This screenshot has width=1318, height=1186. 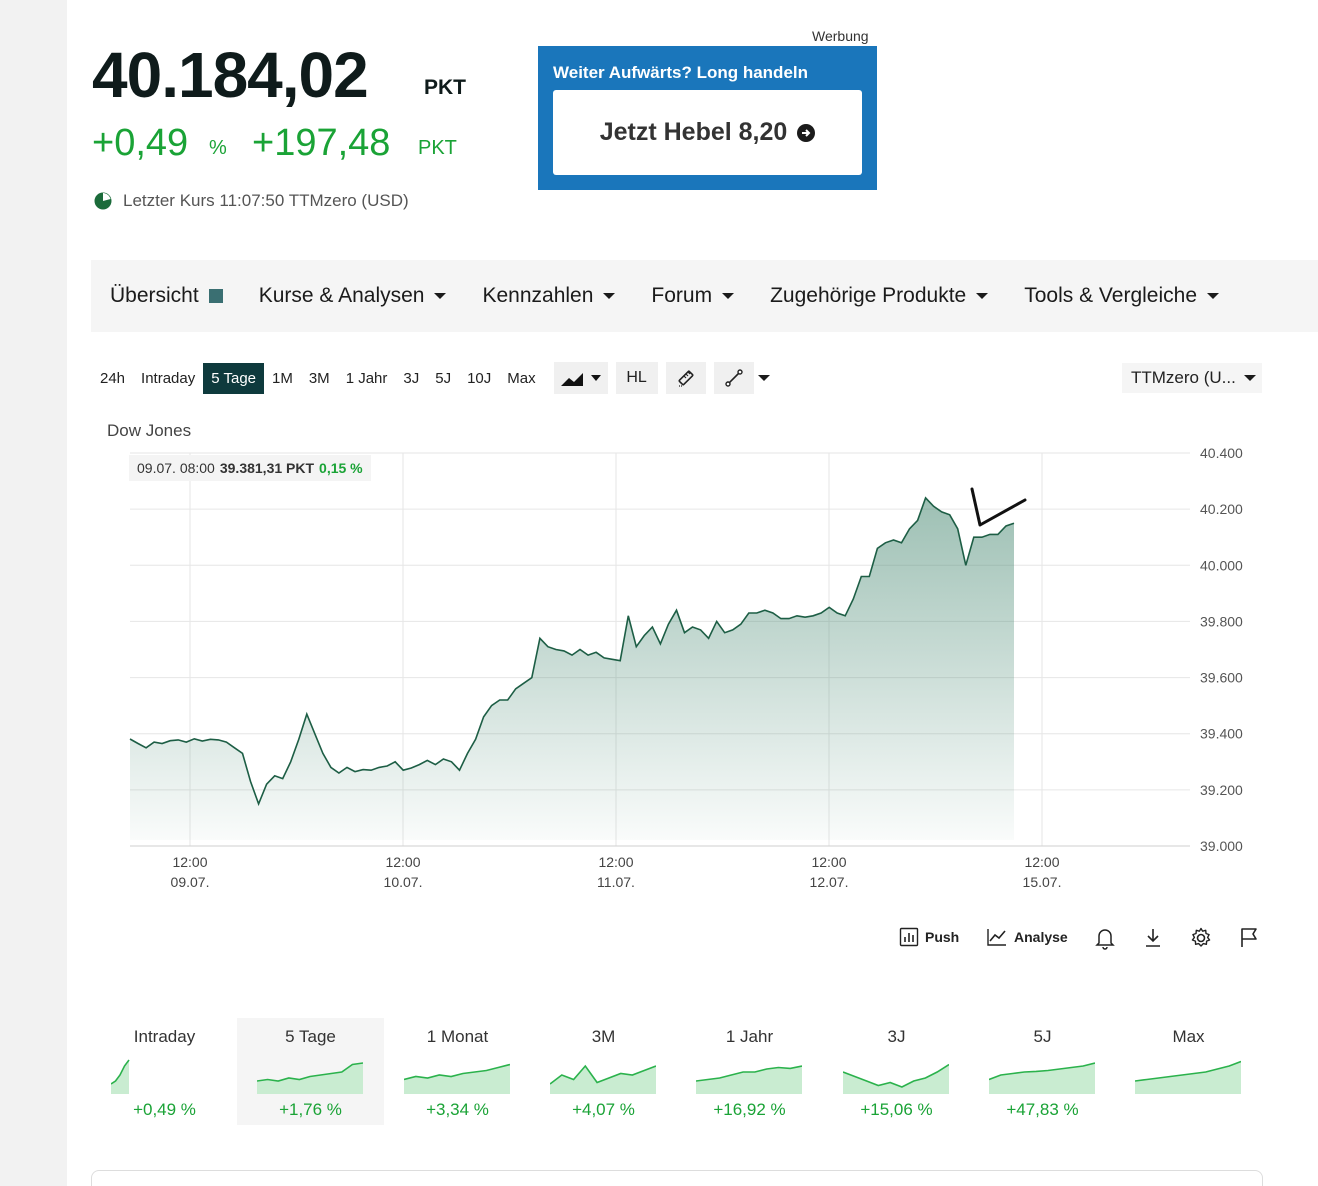 What do you see at coordinates (896, 1036) in the screenshot?
I see `performance-label: 3J` at bounding box center [896, 1036].